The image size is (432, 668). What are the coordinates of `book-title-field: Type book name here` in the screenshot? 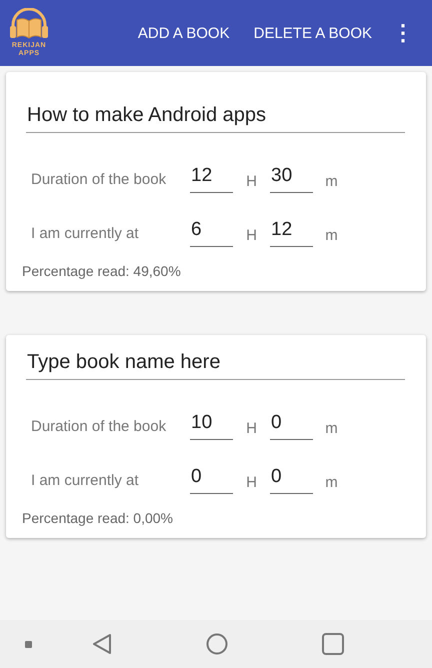 It's located at (215, 363).